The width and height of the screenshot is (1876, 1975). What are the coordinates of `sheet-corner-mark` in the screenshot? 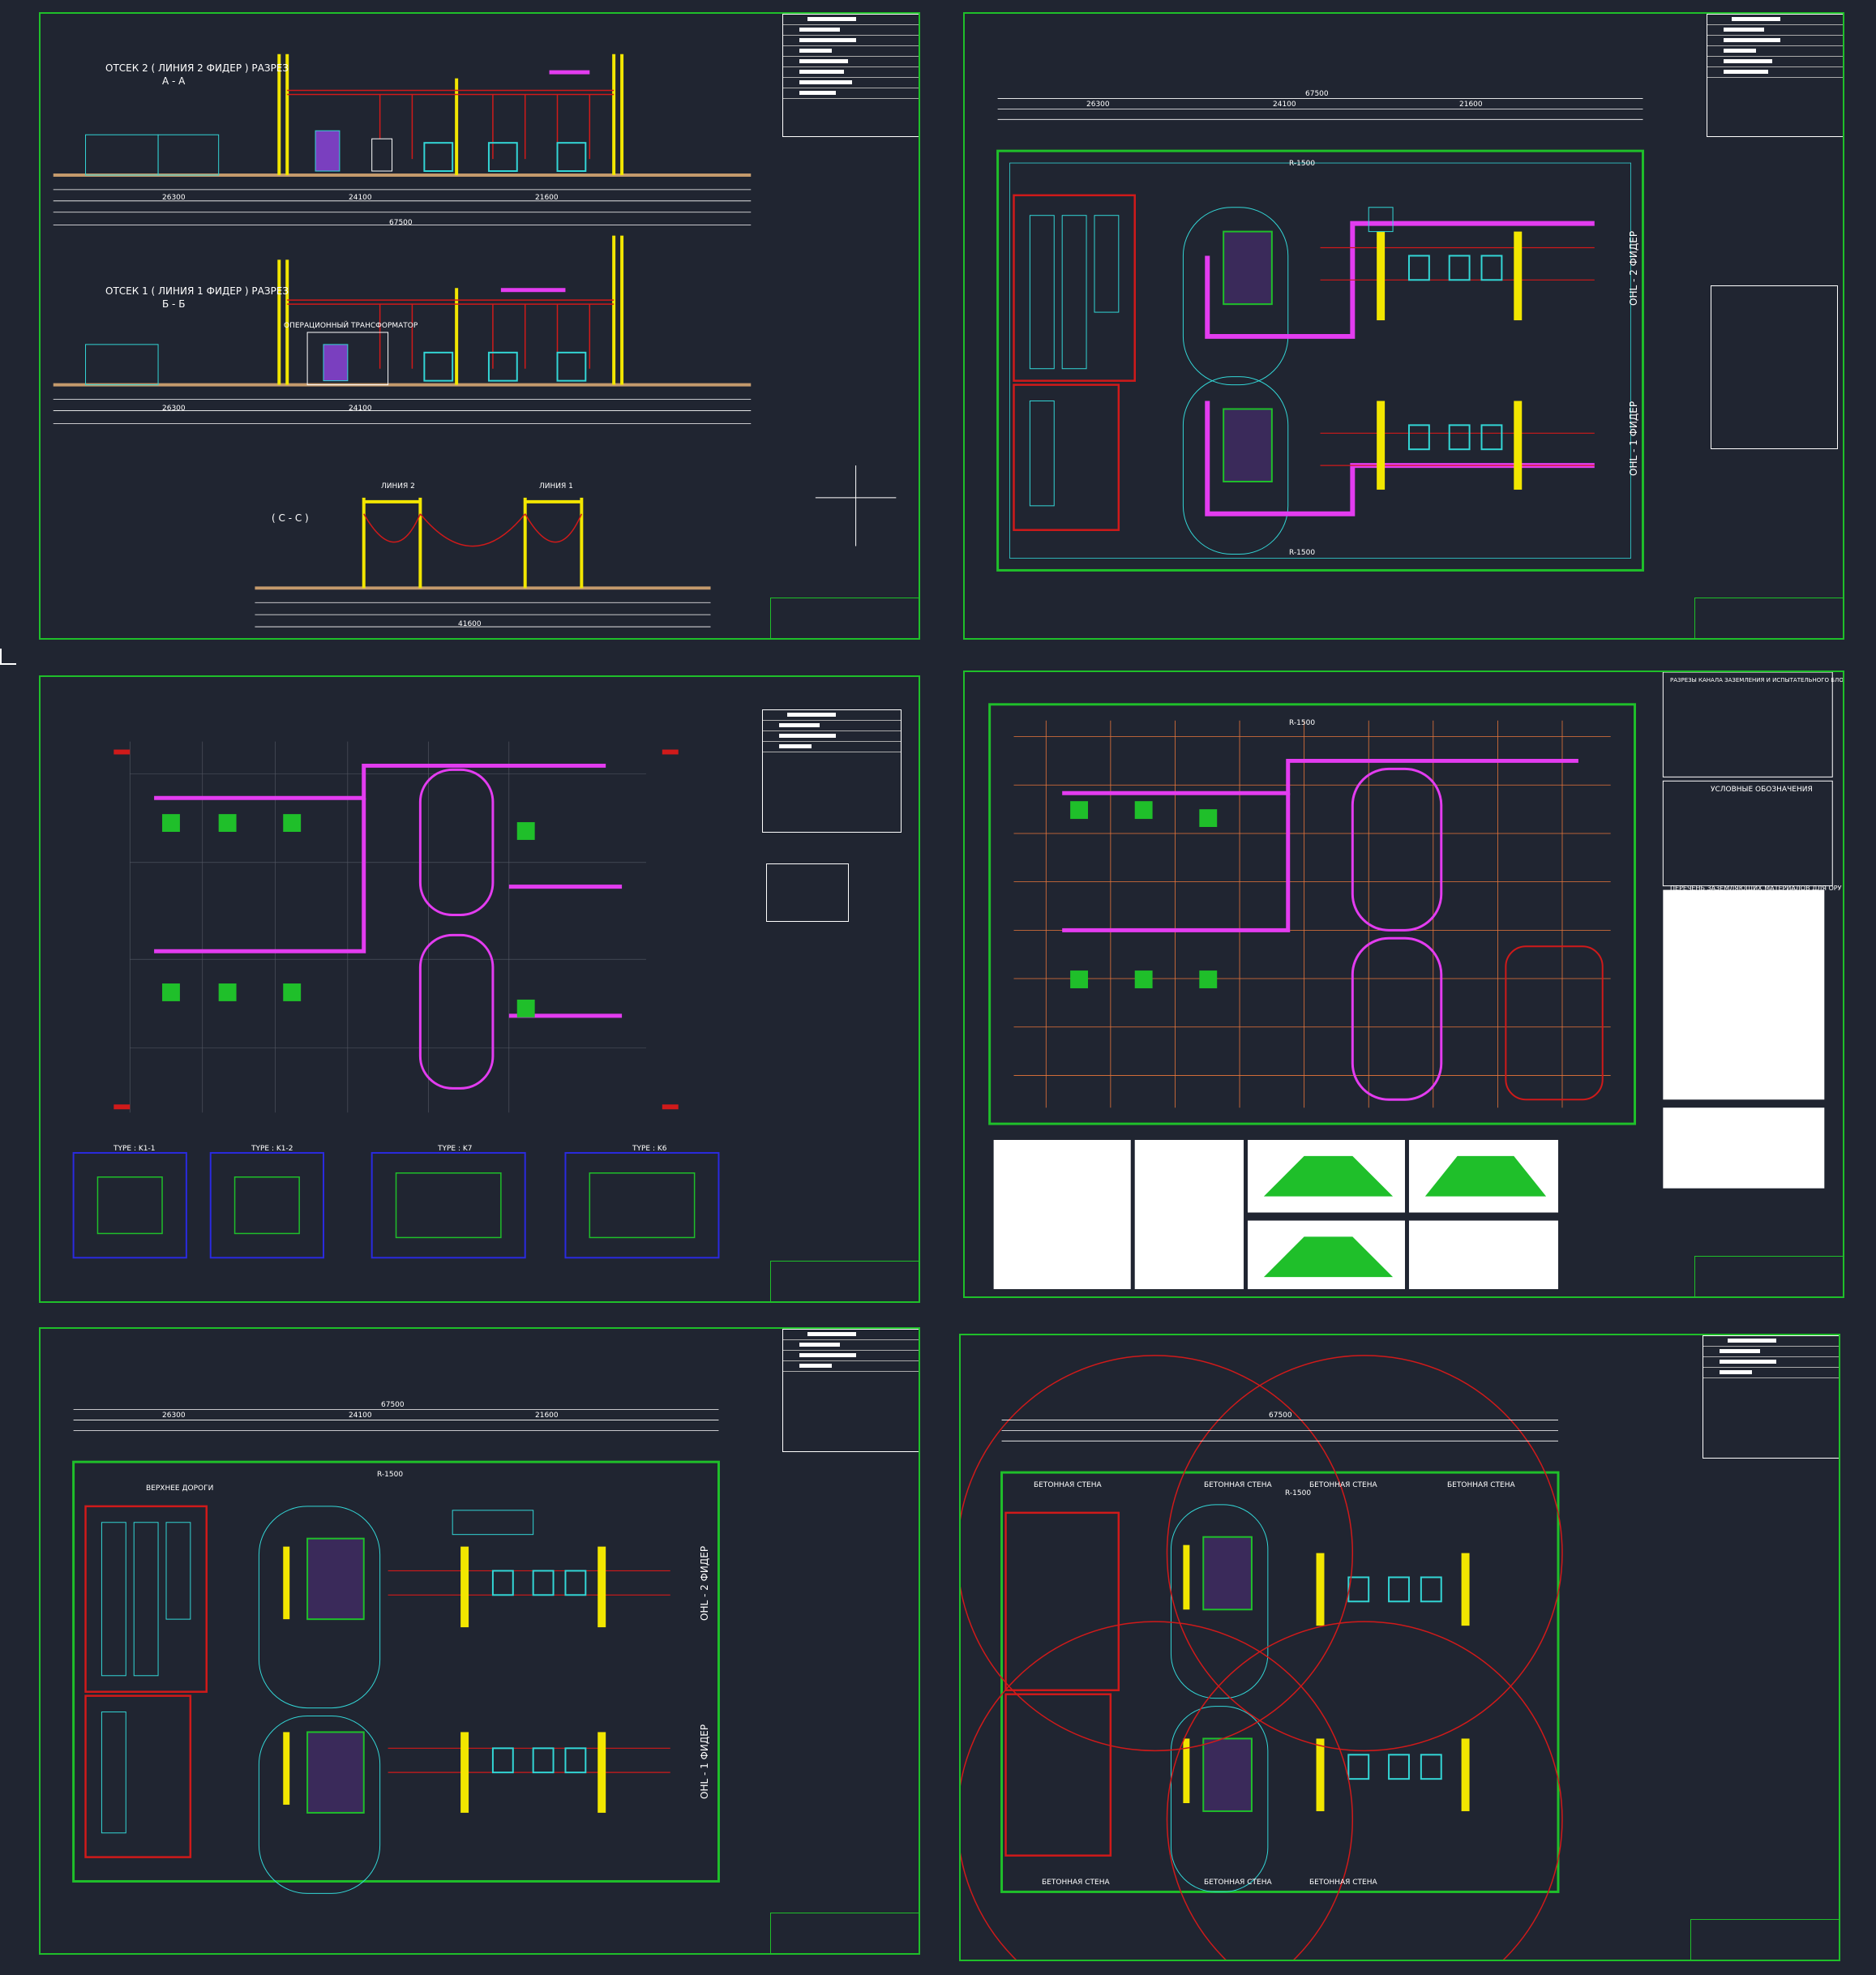 It's located at (8, 657).